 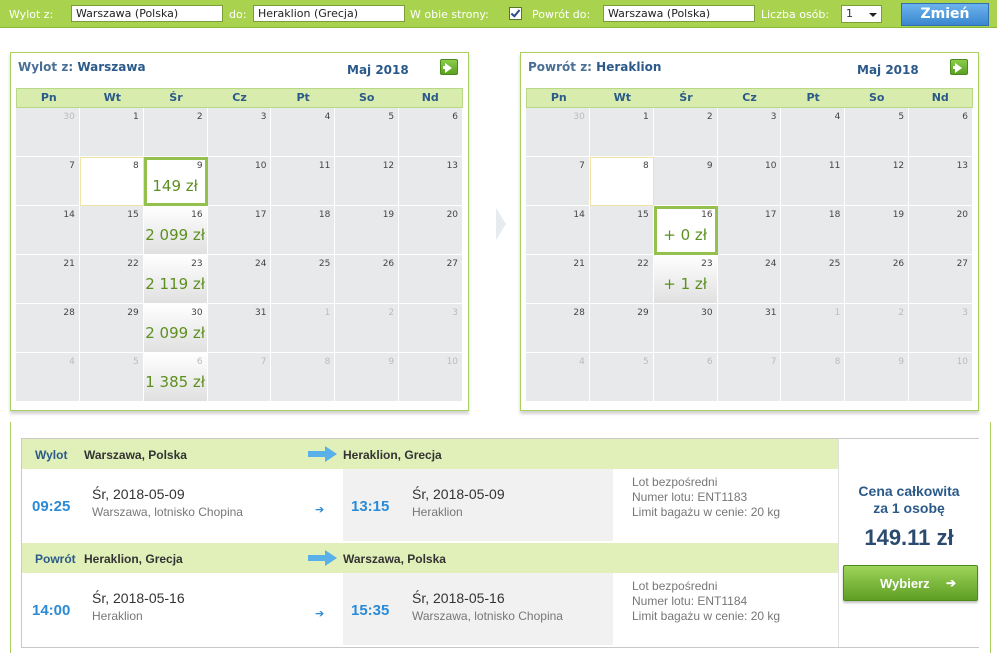 I want to click on day-number: 14, so click(x=579, y=215).